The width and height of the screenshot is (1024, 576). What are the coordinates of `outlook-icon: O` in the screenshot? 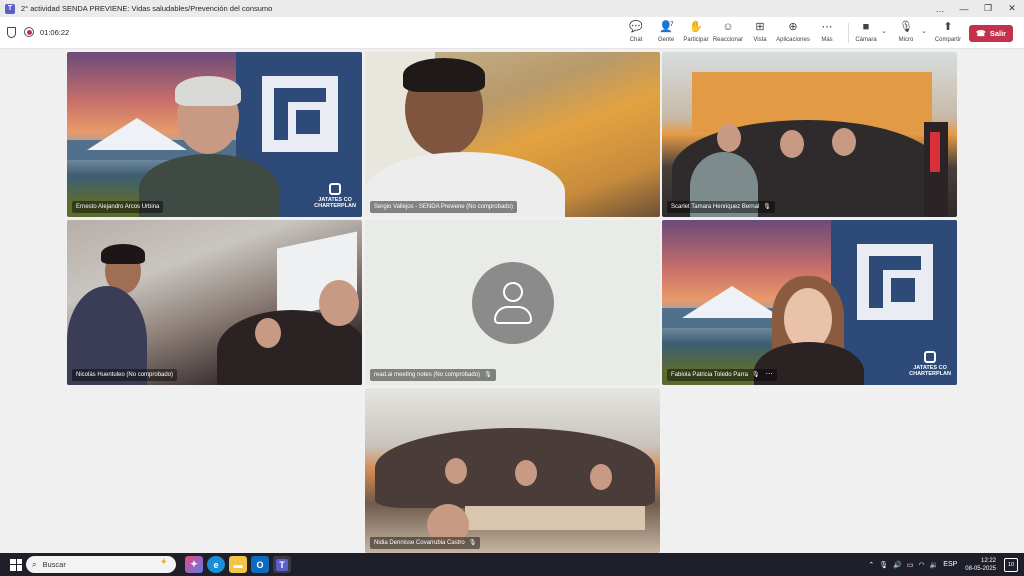 It's located at (260, 564).